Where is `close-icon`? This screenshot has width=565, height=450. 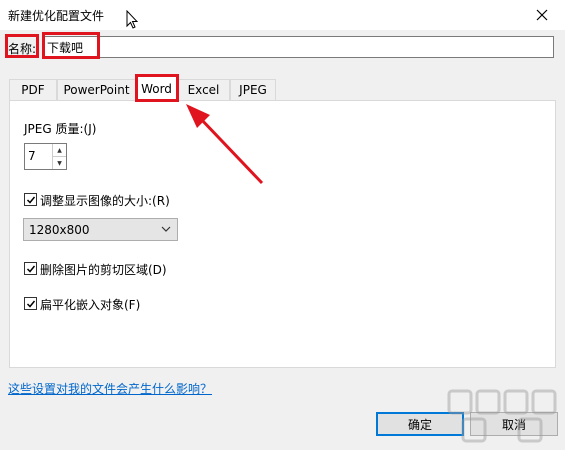 close-icon is located at coordinates (542, 15).